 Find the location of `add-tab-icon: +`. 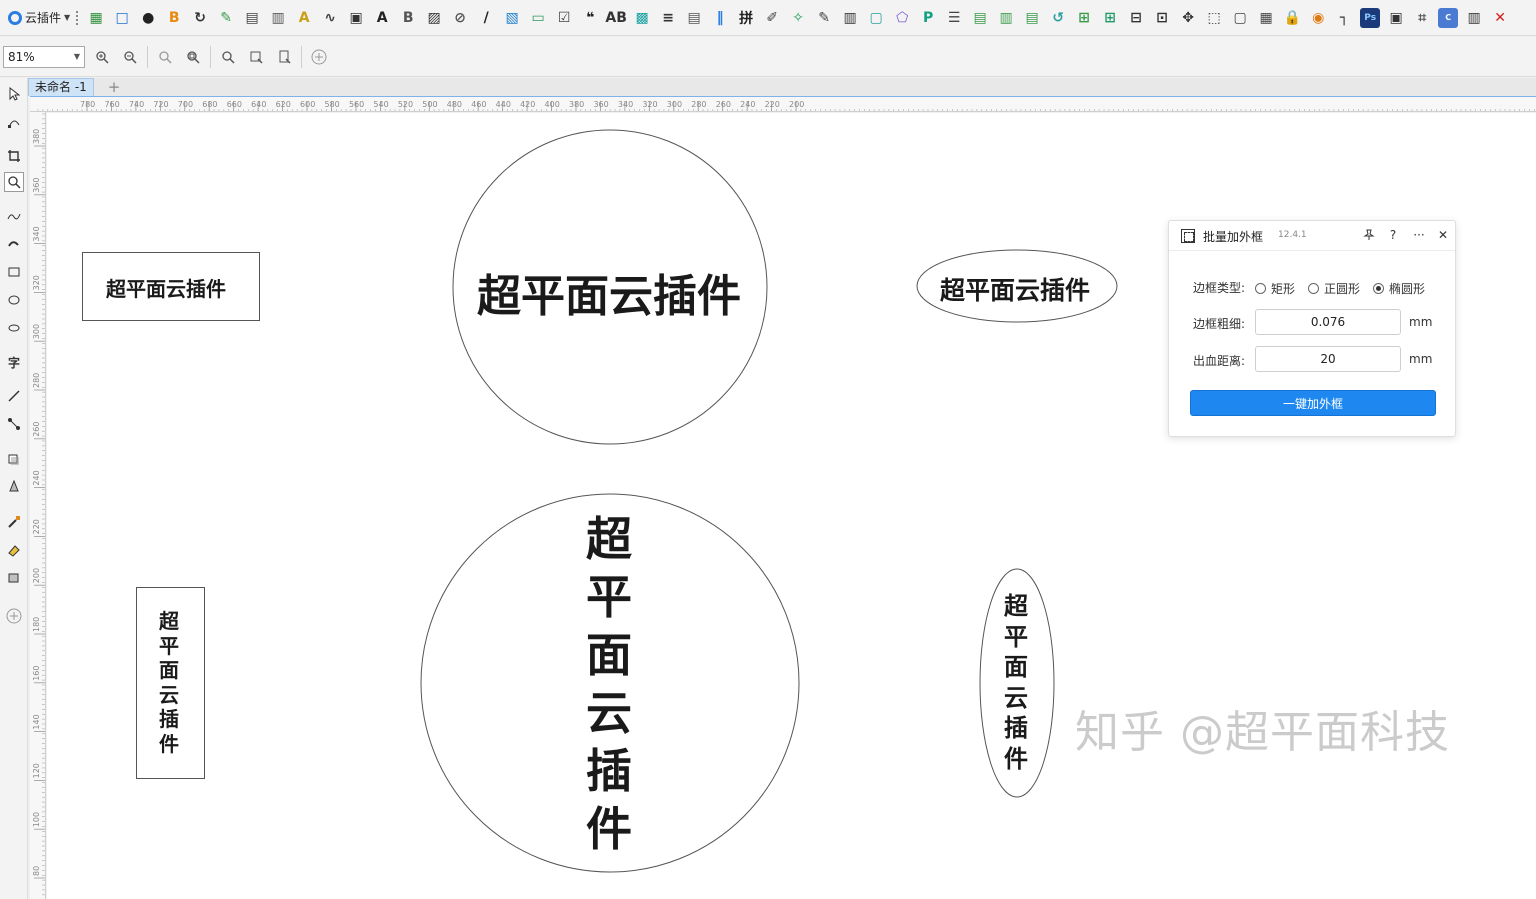

add-tab-icon: + is located at coordinates (114, 87).